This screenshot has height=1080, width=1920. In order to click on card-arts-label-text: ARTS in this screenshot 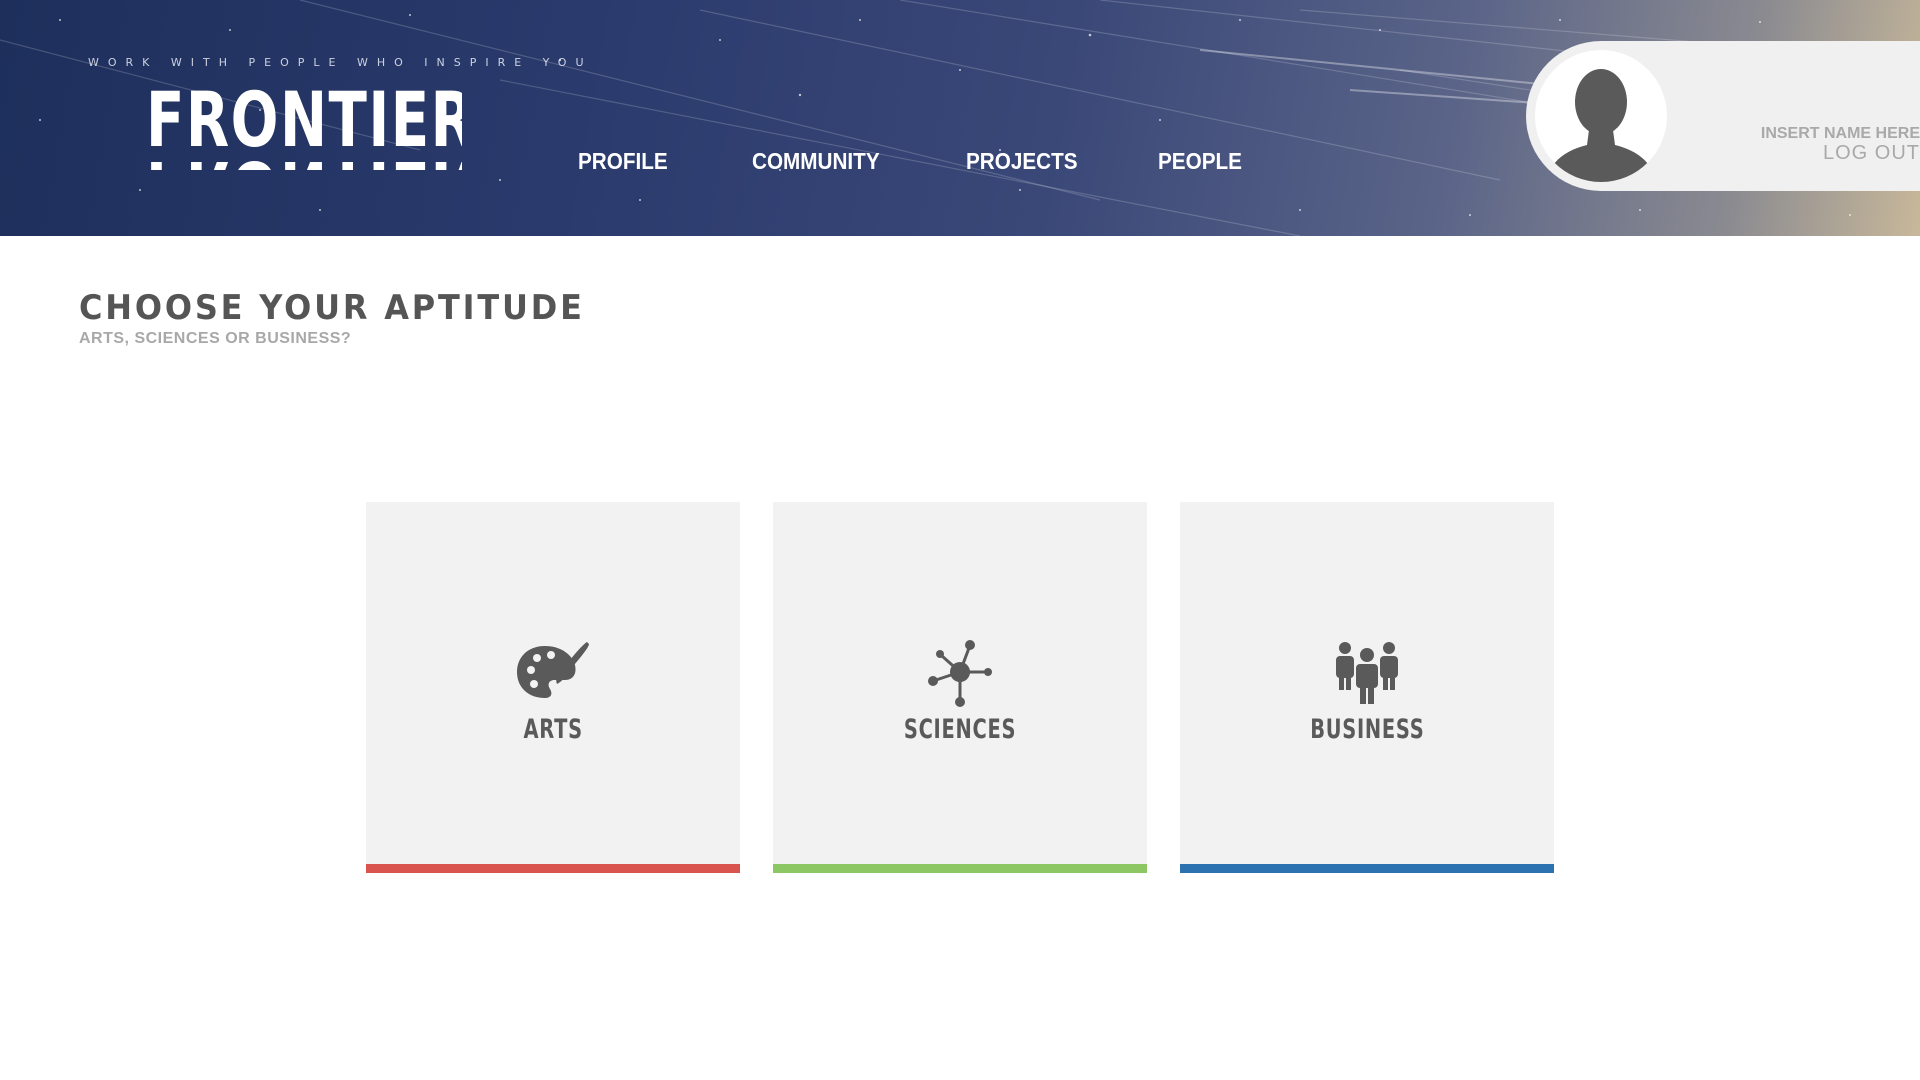, I will do `click(553, 729)`.